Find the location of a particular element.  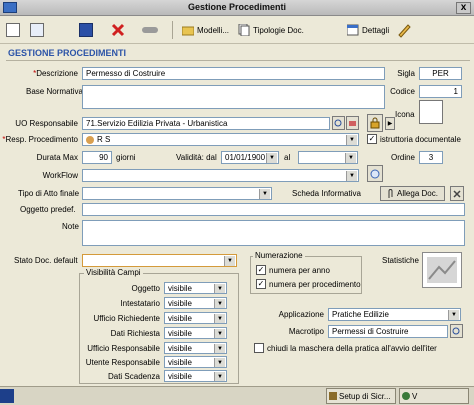

ordine-label: Ordine is located at coordinates (402, 157).